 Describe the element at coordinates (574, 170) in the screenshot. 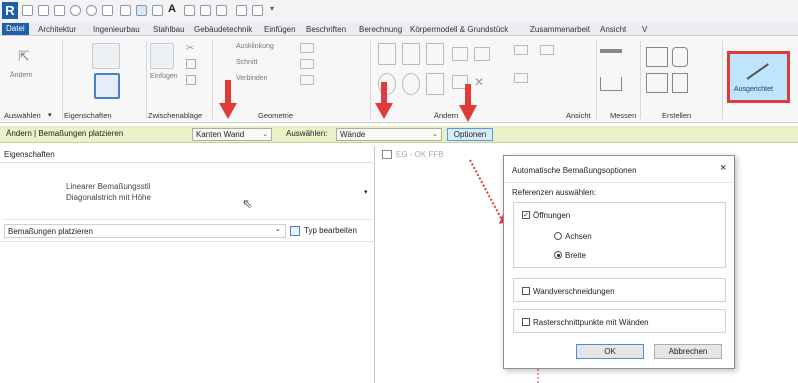

I see `dialog-title: Automatische Bemaßungsoptionen` at that location.